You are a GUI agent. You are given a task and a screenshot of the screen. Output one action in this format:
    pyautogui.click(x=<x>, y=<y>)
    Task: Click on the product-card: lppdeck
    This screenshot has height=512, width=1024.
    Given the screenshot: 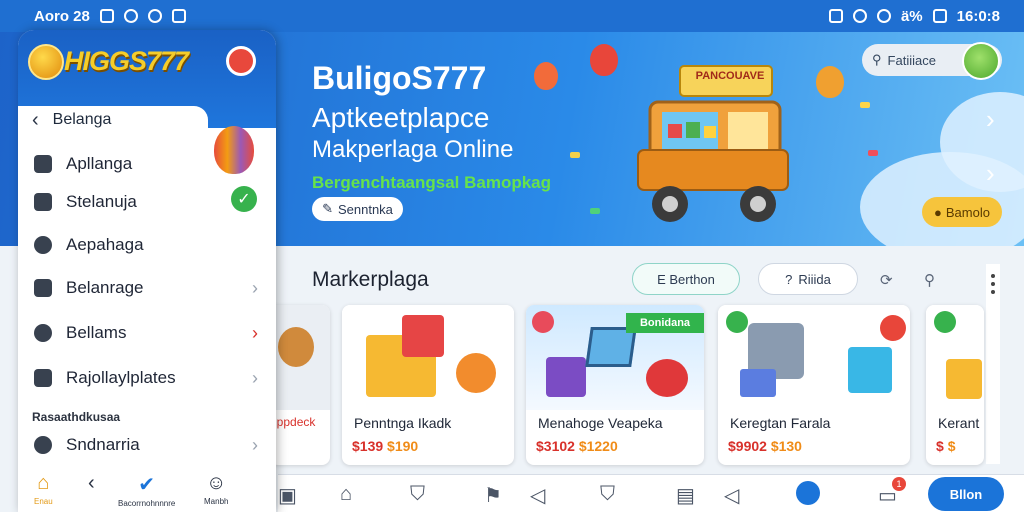 What is the action you would take?
    pyautogui.click(x=300, y=385)
    